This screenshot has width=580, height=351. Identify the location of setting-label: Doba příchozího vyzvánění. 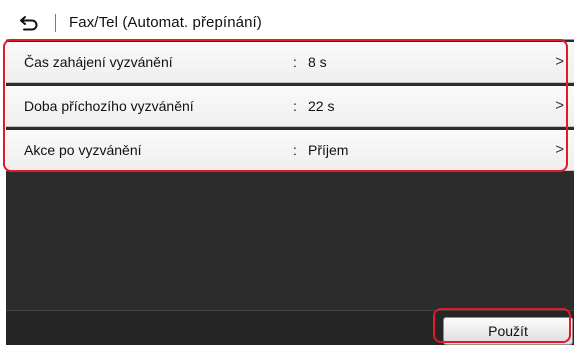
(109, 106).